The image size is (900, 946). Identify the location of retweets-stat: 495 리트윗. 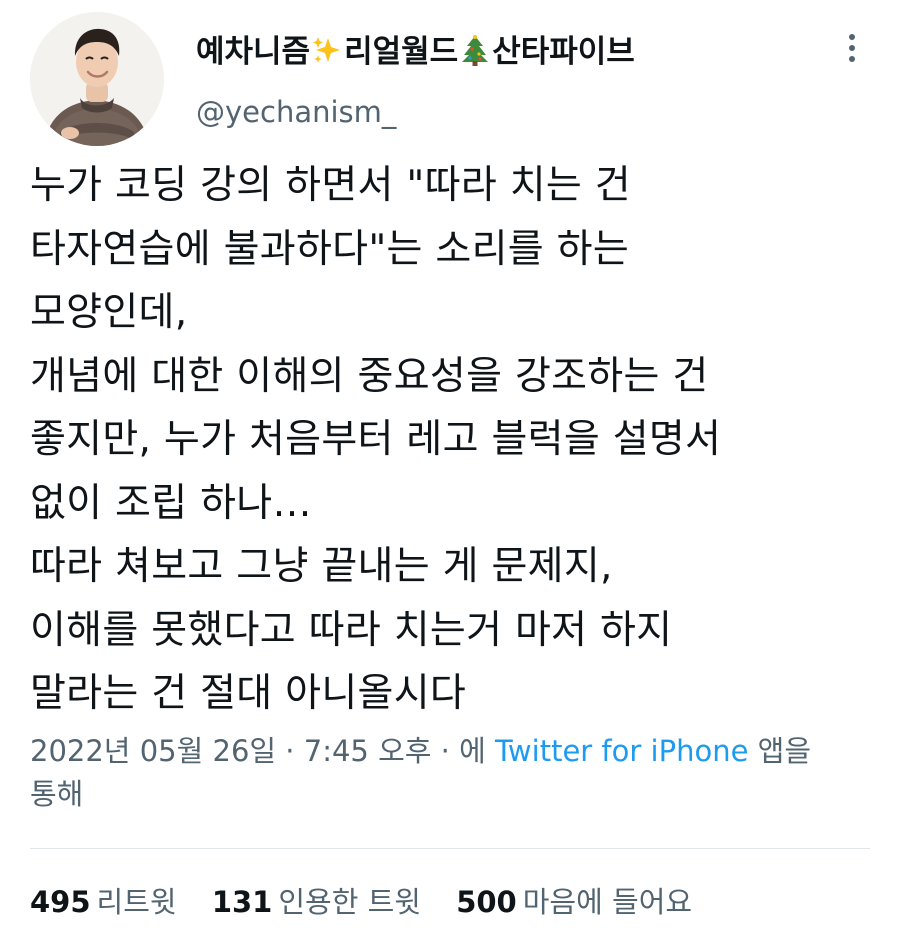
(103, 902).